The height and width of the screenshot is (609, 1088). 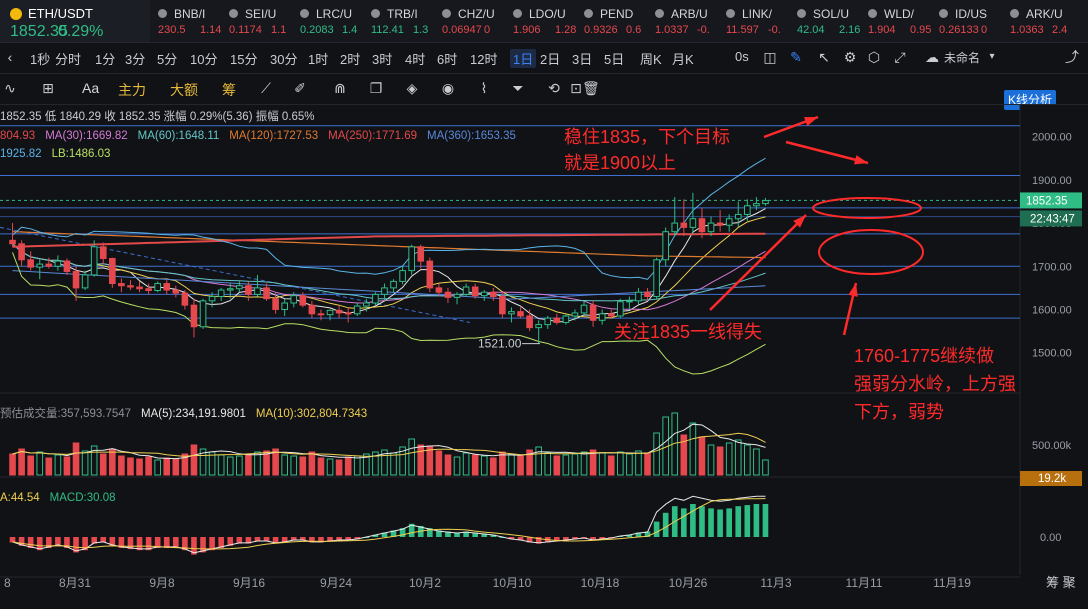 I want to click on period-tab: 2时, so click(x=350, y=58).